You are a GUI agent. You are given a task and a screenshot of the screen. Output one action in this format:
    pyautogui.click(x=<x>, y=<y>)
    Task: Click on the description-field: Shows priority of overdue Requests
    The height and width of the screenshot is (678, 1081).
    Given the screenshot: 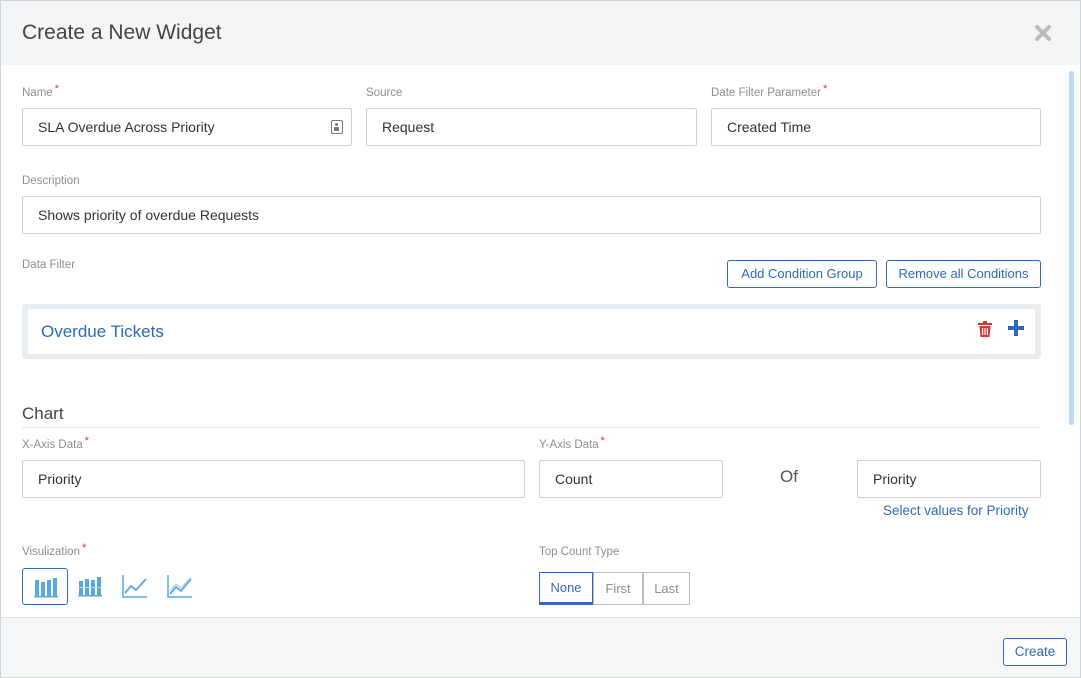 What is the action you would take?
    pyautogui.click(x=531, y=215)
    